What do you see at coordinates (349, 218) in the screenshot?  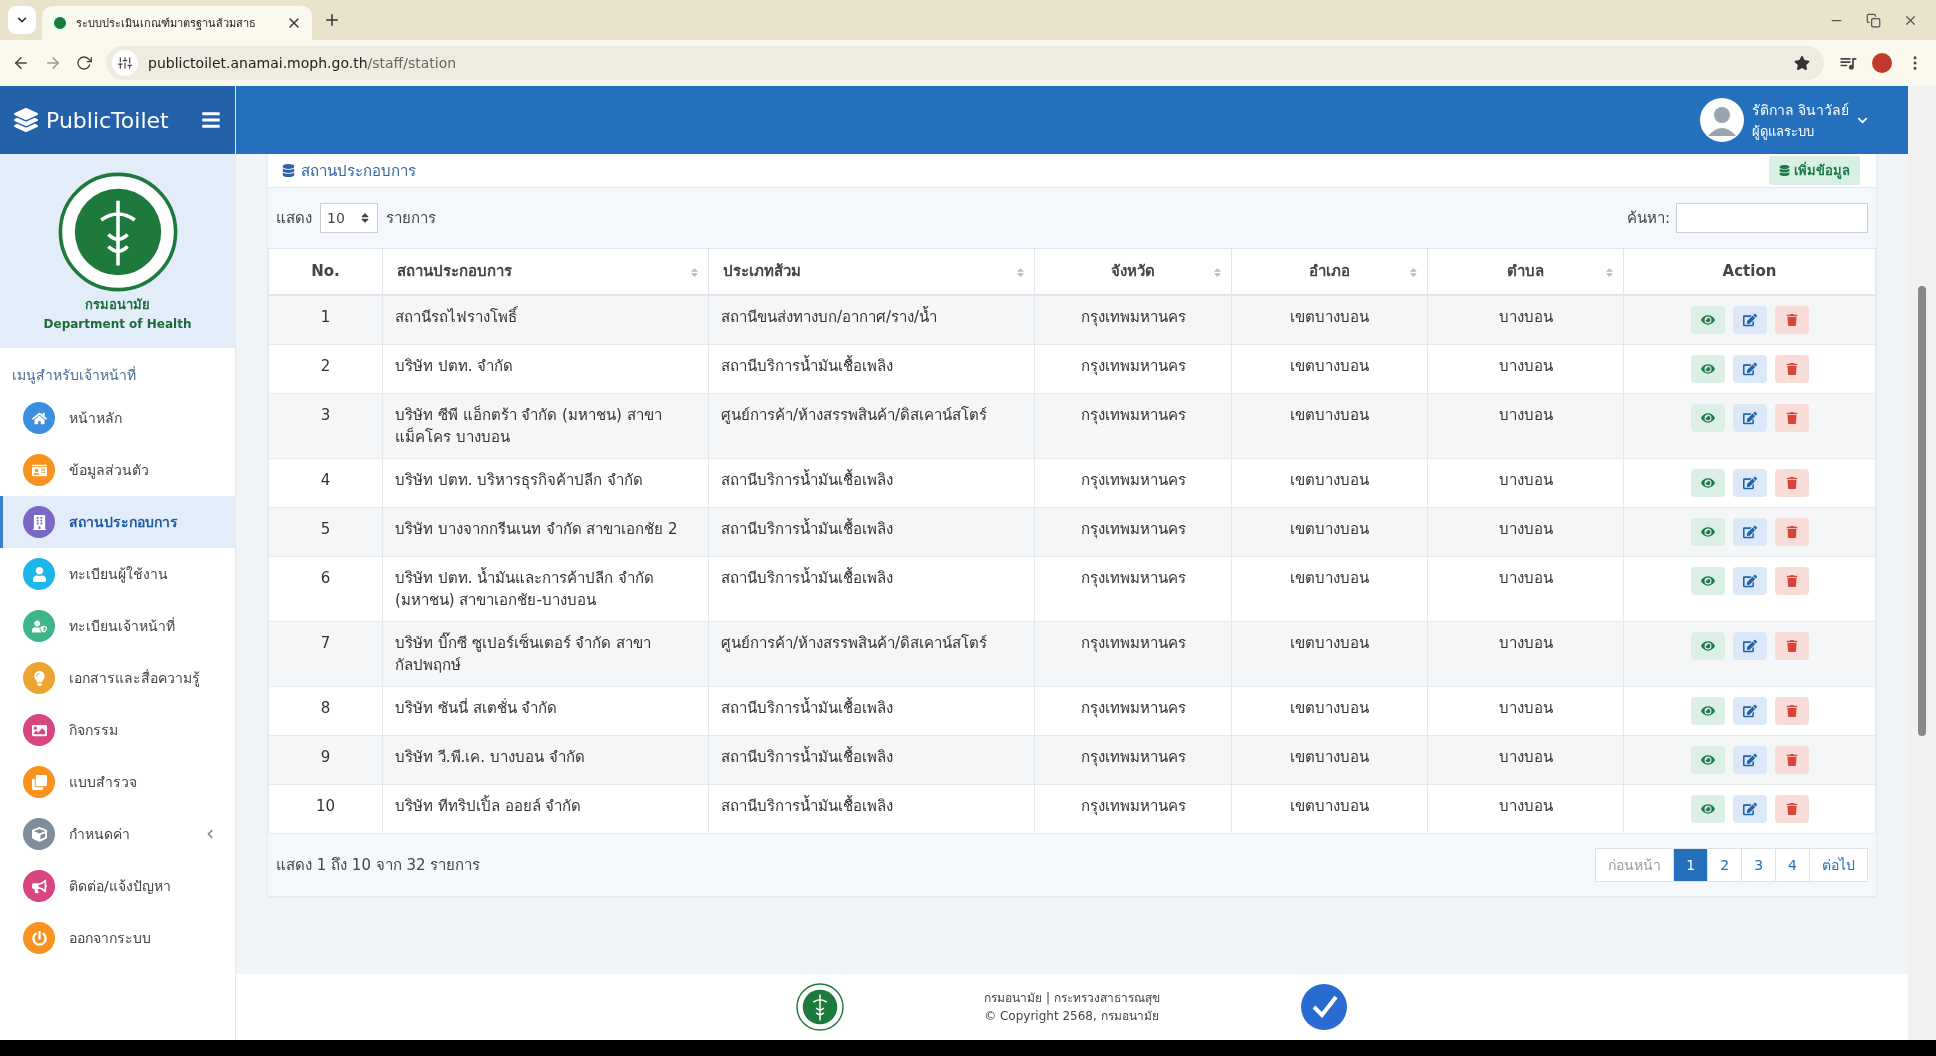 I see `page-length-select: 10` at bounding box center [349, 218].